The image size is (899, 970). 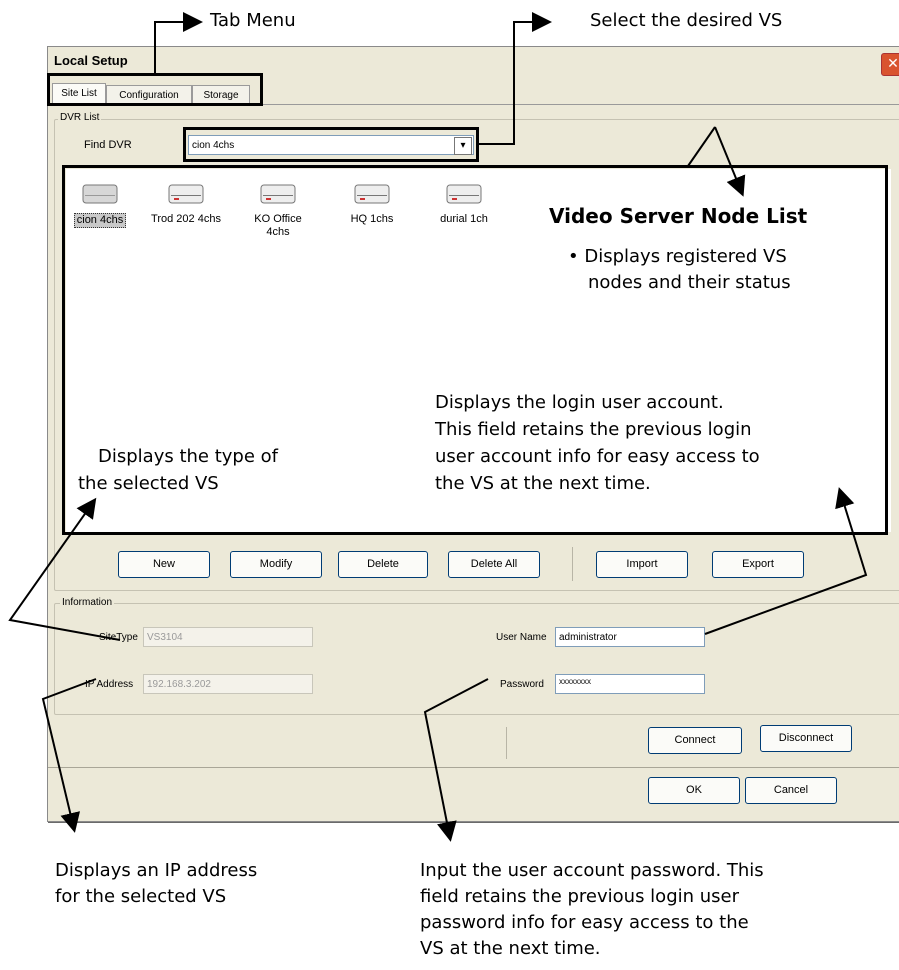 I want to click on annotation-tab-menu: Tab Menu, so click(x=253, y=20).